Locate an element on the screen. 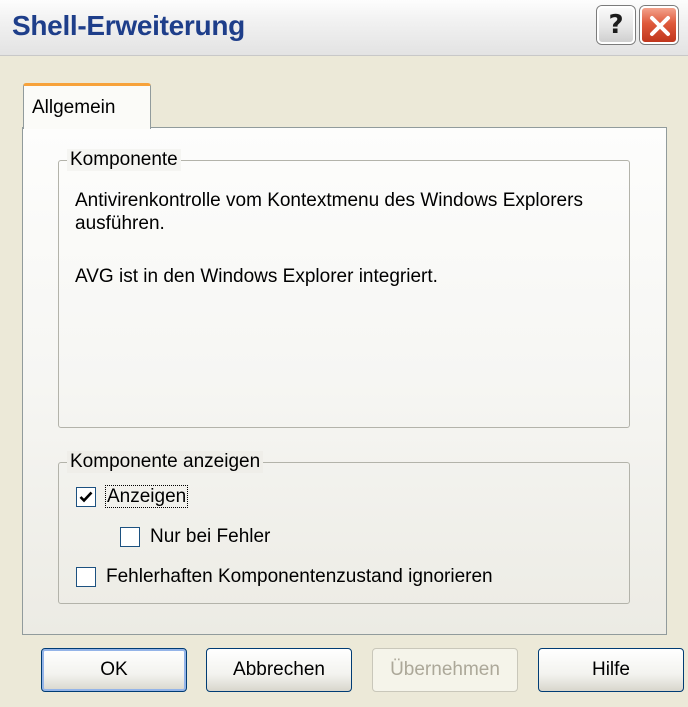 The height and width of the screenshot is (707, 688). tab-allgemein: Allgemein is located at coordinates (87, 106).